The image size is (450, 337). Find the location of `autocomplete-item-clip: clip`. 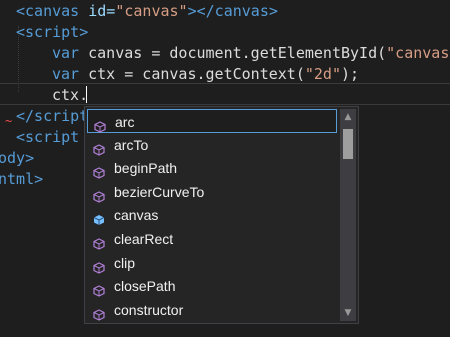

autocomplete-item-clip: clip is located at coordinates (212, 263).